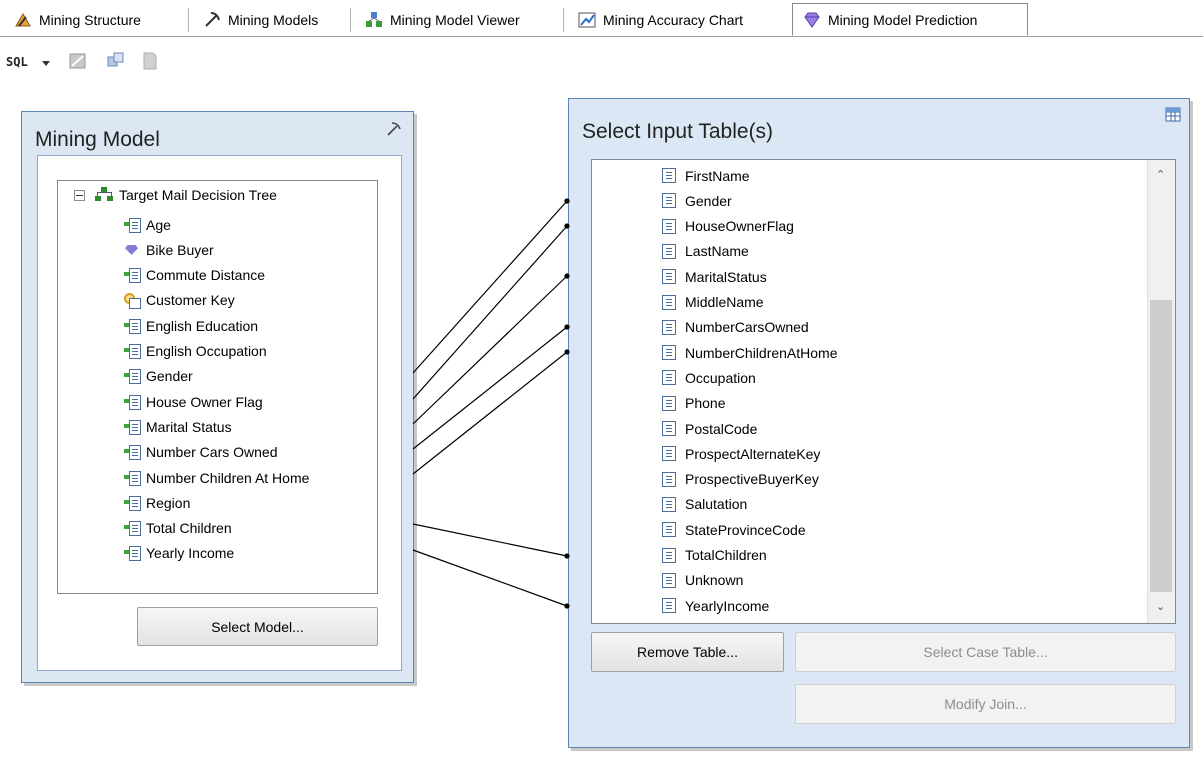 This screenshot has width=1203, height=758. Describe the element at coordinates (761, 352) in the screenshot. I see `input-column-label: NumberChildrenAtHome` at that location.